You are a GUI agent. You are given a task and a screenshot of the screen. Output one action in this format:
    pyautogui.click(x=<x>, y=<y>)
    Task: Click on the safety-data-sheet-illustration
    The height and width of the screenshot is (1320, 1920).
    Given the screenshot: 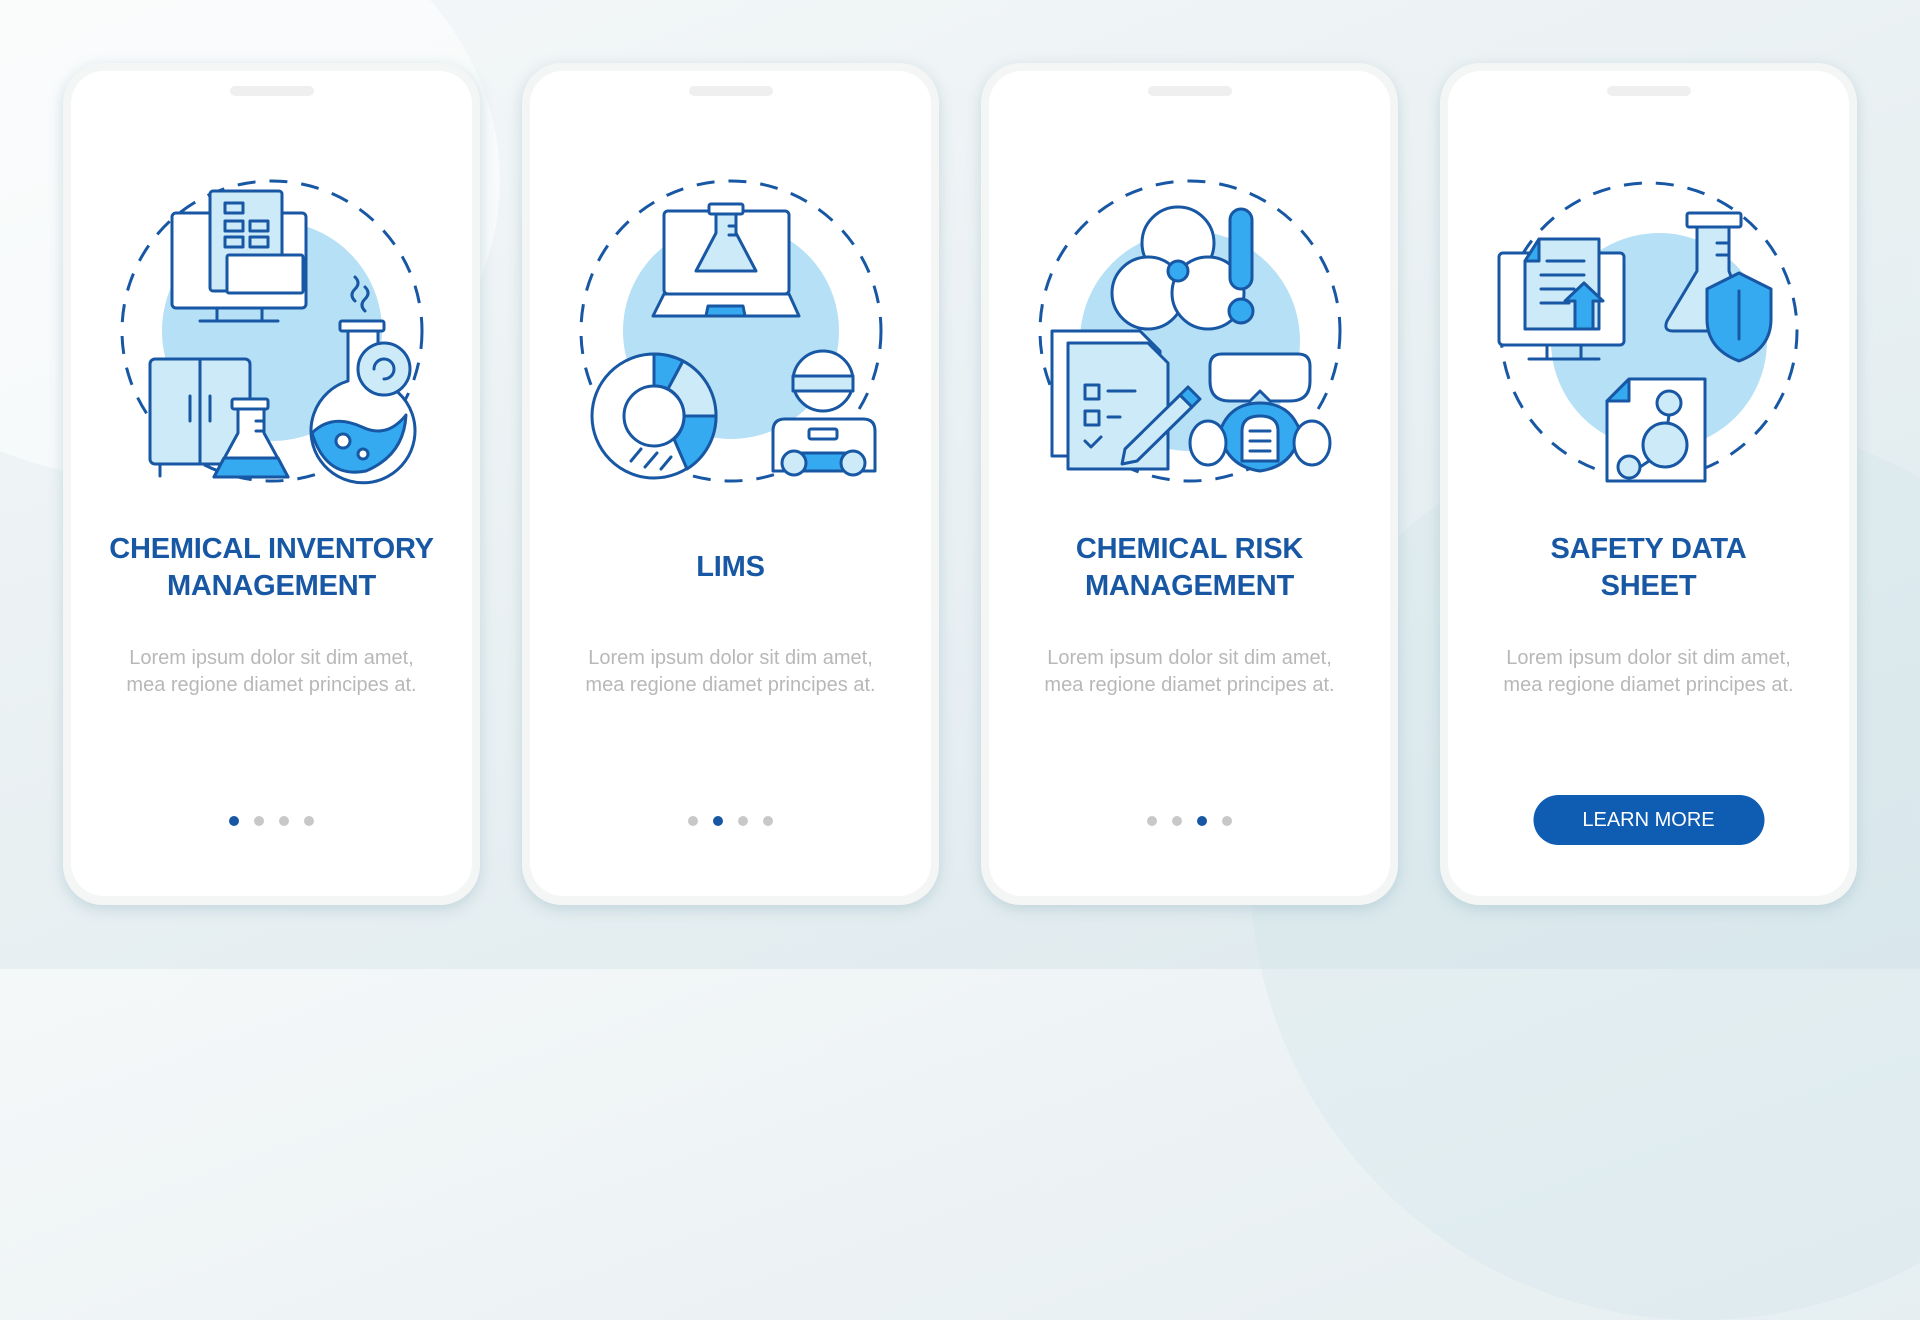 What is the action you would take?
    pyautogui.click(x=1647, y=332)
    